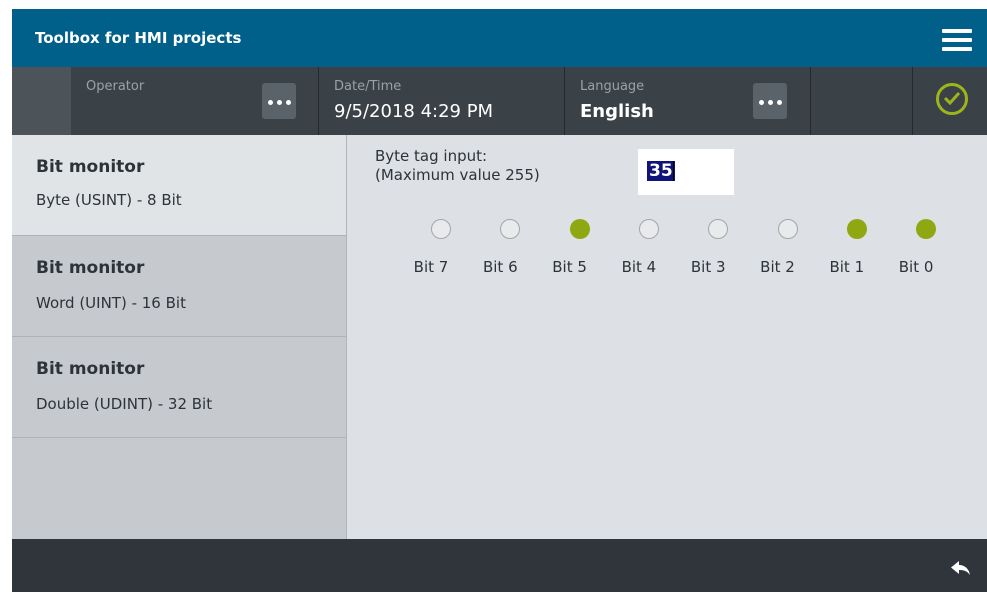  I want to click on check-circle-icon, so click(952, 99).